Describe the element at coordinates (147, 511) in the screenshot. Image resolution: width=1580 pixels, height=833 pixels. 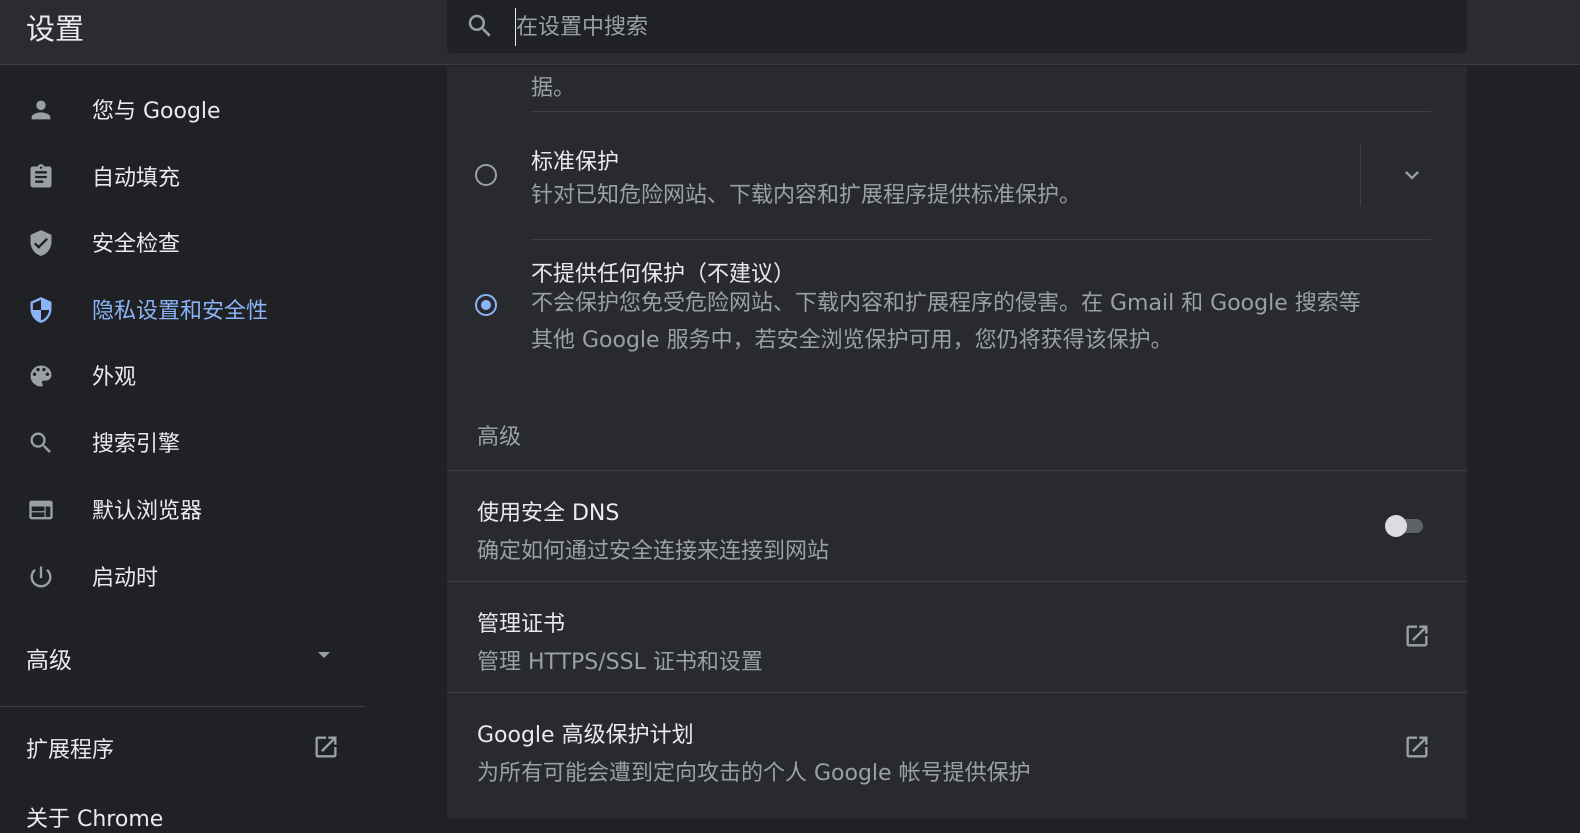
I see `sidebar-item-label: 默认浏览器` at that location.